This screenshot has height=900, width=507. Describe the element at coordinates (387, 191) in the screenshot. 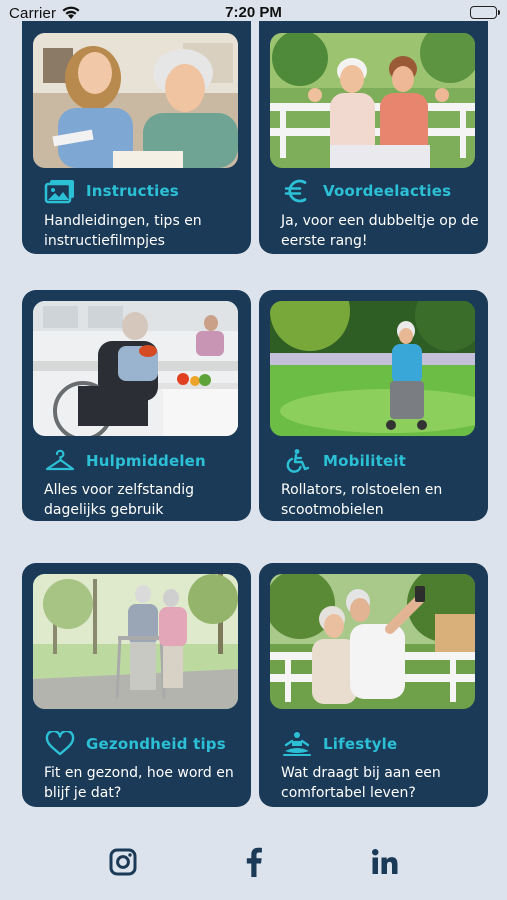

I see `card-title: Voordeelacties` at that location.